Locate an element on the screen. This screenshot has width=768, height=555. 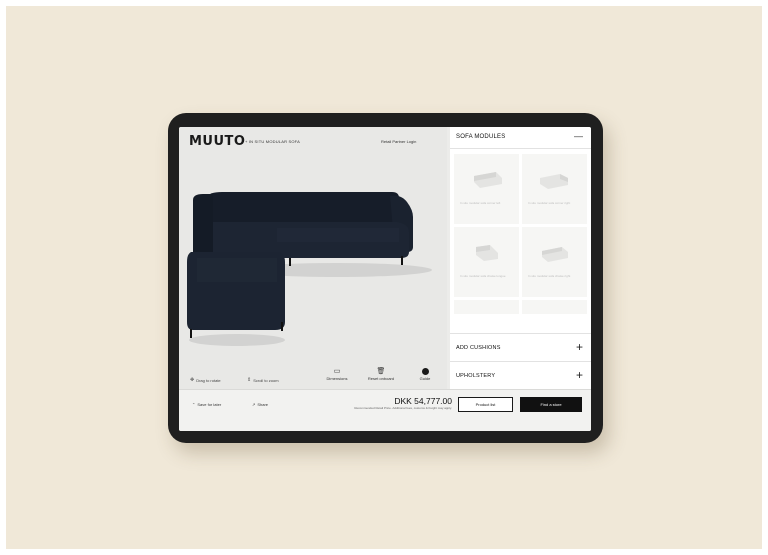
reset-button: 🗑 Reset onboard is located at coordinates (381, 374).